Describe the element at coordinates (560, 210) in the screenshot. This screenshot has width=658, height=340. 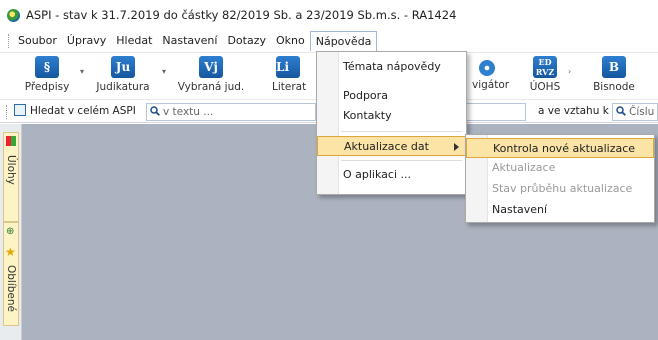
I see `menu-item-settings: Nastavení` at that location.